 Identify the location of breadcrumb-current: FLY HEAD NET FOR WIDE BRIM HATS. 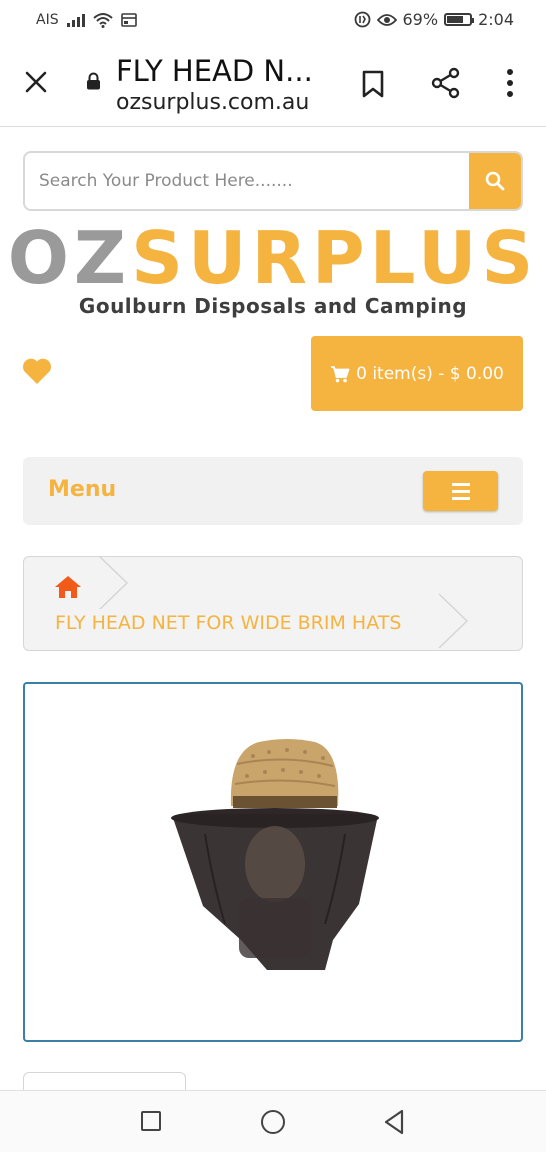
(228, 623).